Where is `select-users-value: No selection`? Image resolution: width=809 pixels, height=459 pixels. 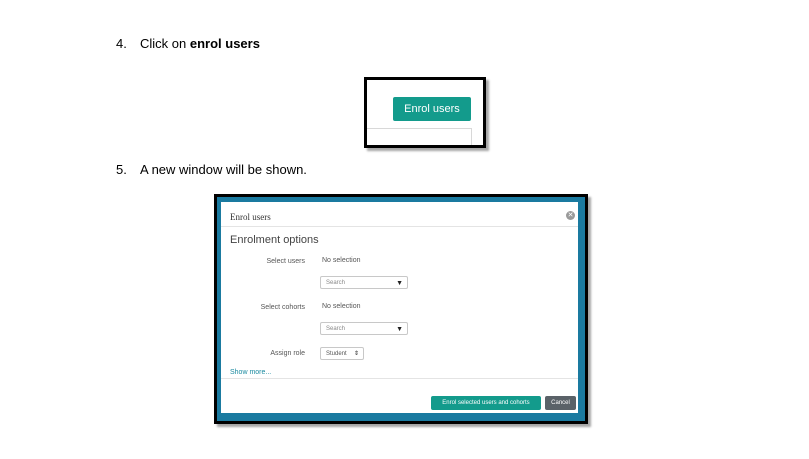 select-users-value: No selection is located at coordinates (341, 260).